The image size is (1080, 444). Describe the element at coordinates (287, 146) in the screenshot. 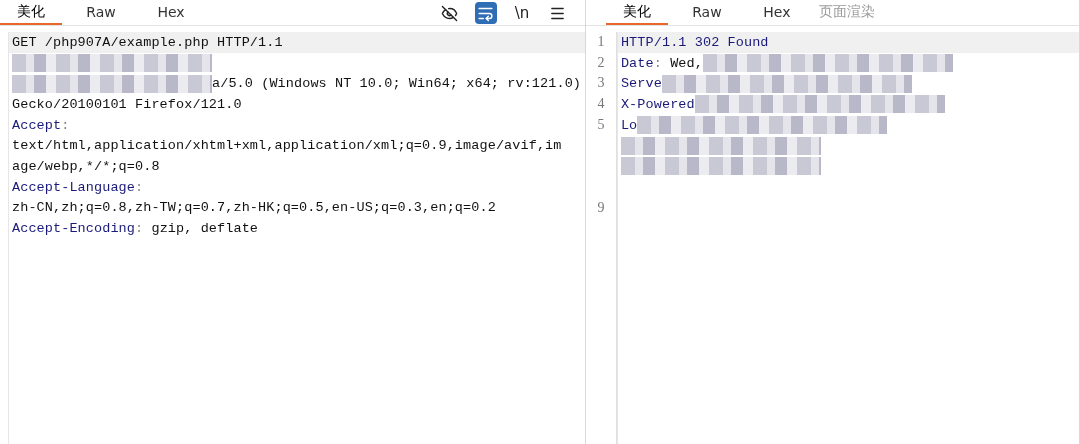

I see `code-text: text/html,application/xhtml+xml,application/xml;q=0.9,image/avif,im` at that location.